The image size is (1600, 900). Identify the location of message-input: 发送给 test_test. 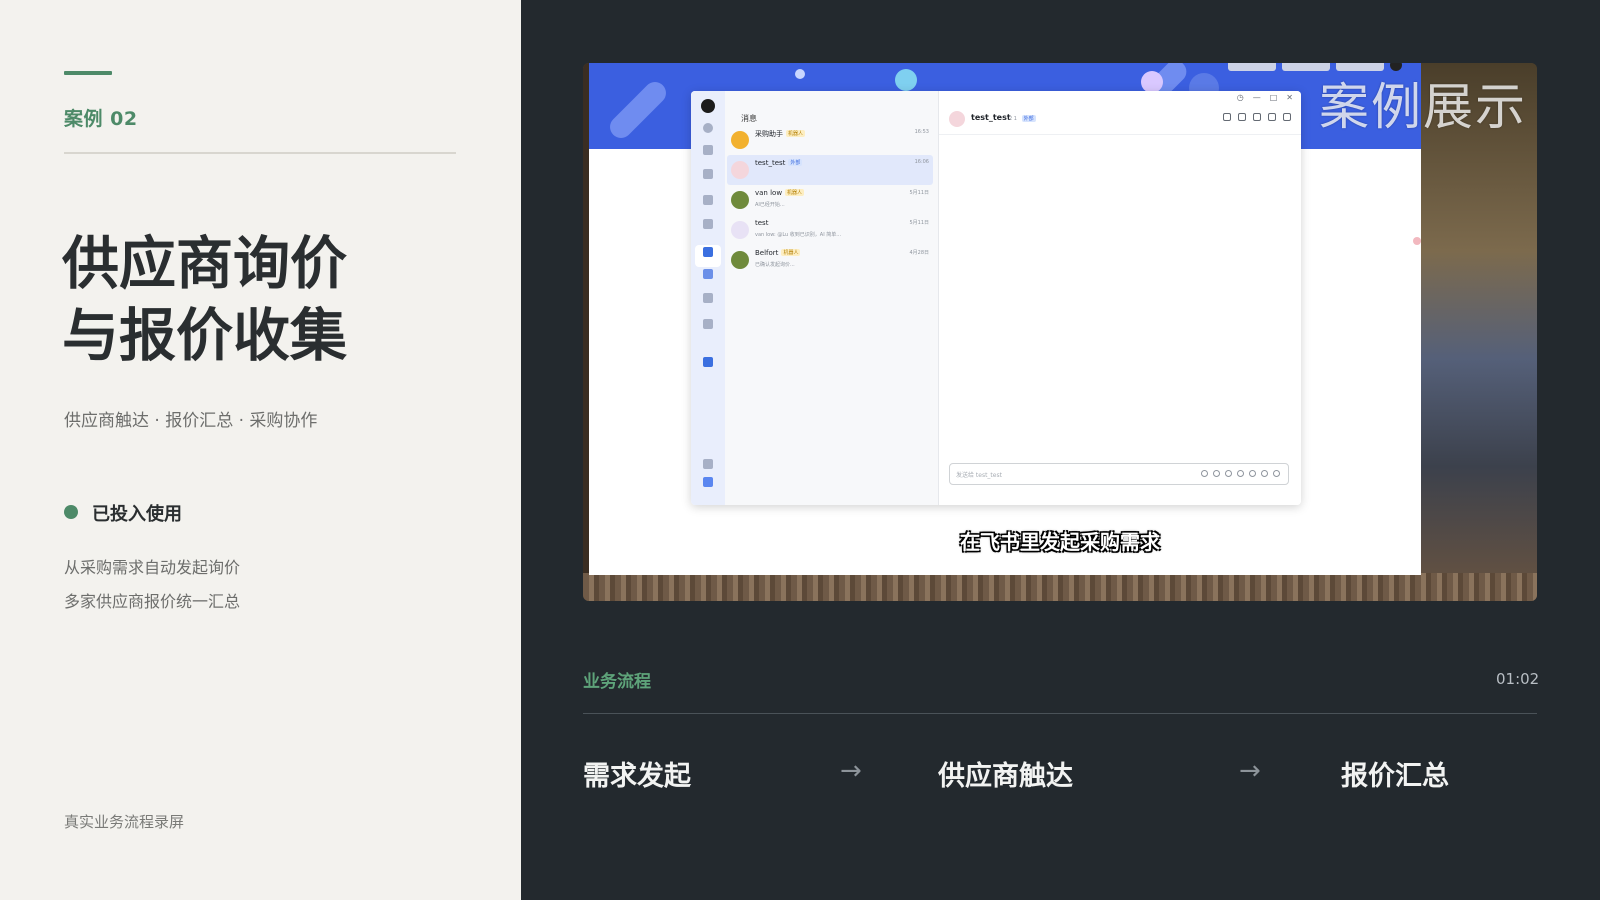
(1119, 474).